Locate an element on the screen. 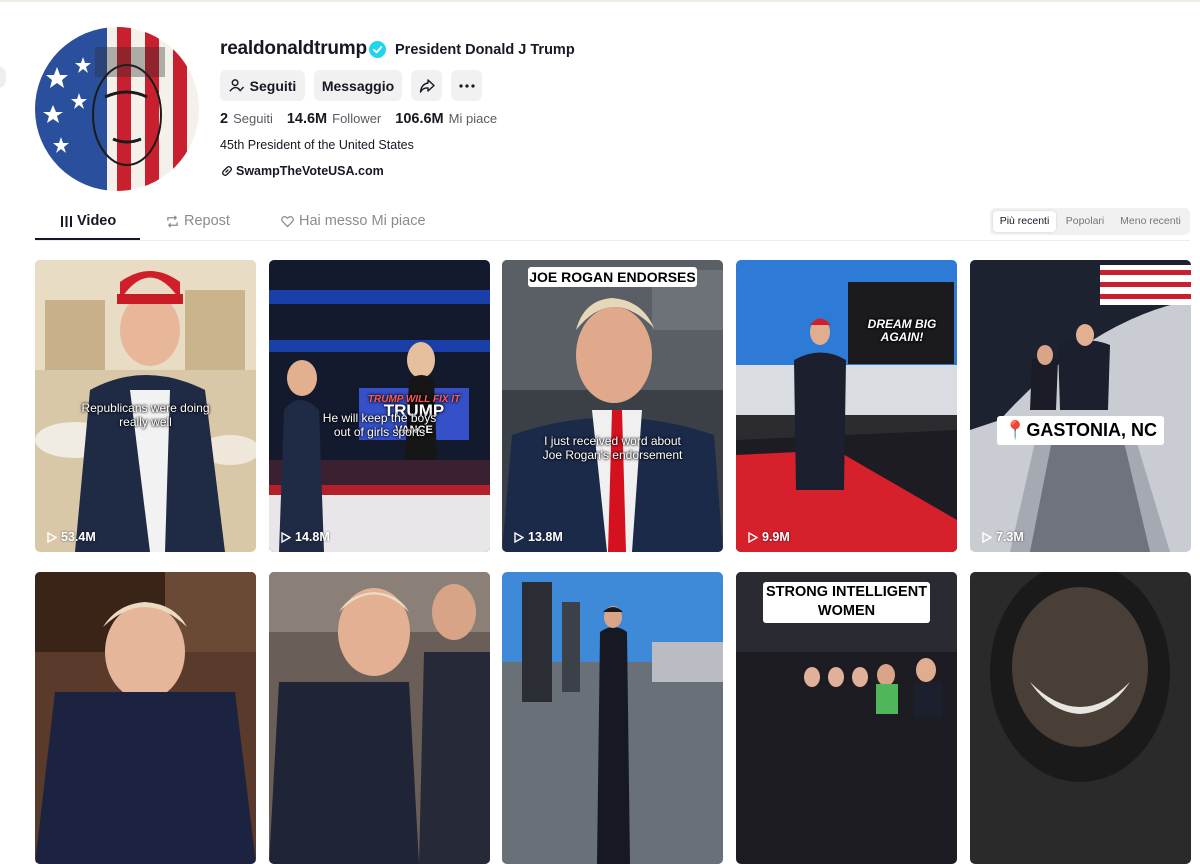 The image size is (1200, 864). share-button is located at coordinates (426, 85).